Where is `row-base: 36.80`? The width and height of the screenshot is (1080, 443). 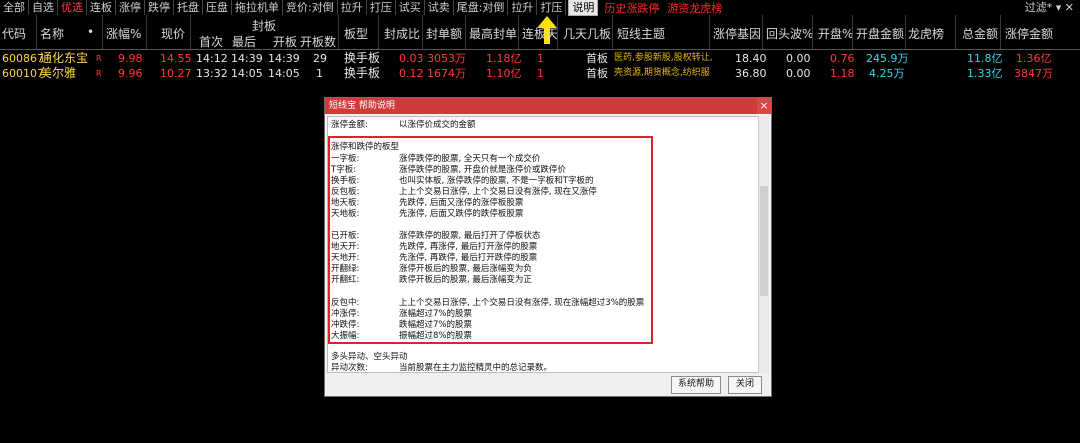 row-base: 36.80 is located at coordinates (751, 73).